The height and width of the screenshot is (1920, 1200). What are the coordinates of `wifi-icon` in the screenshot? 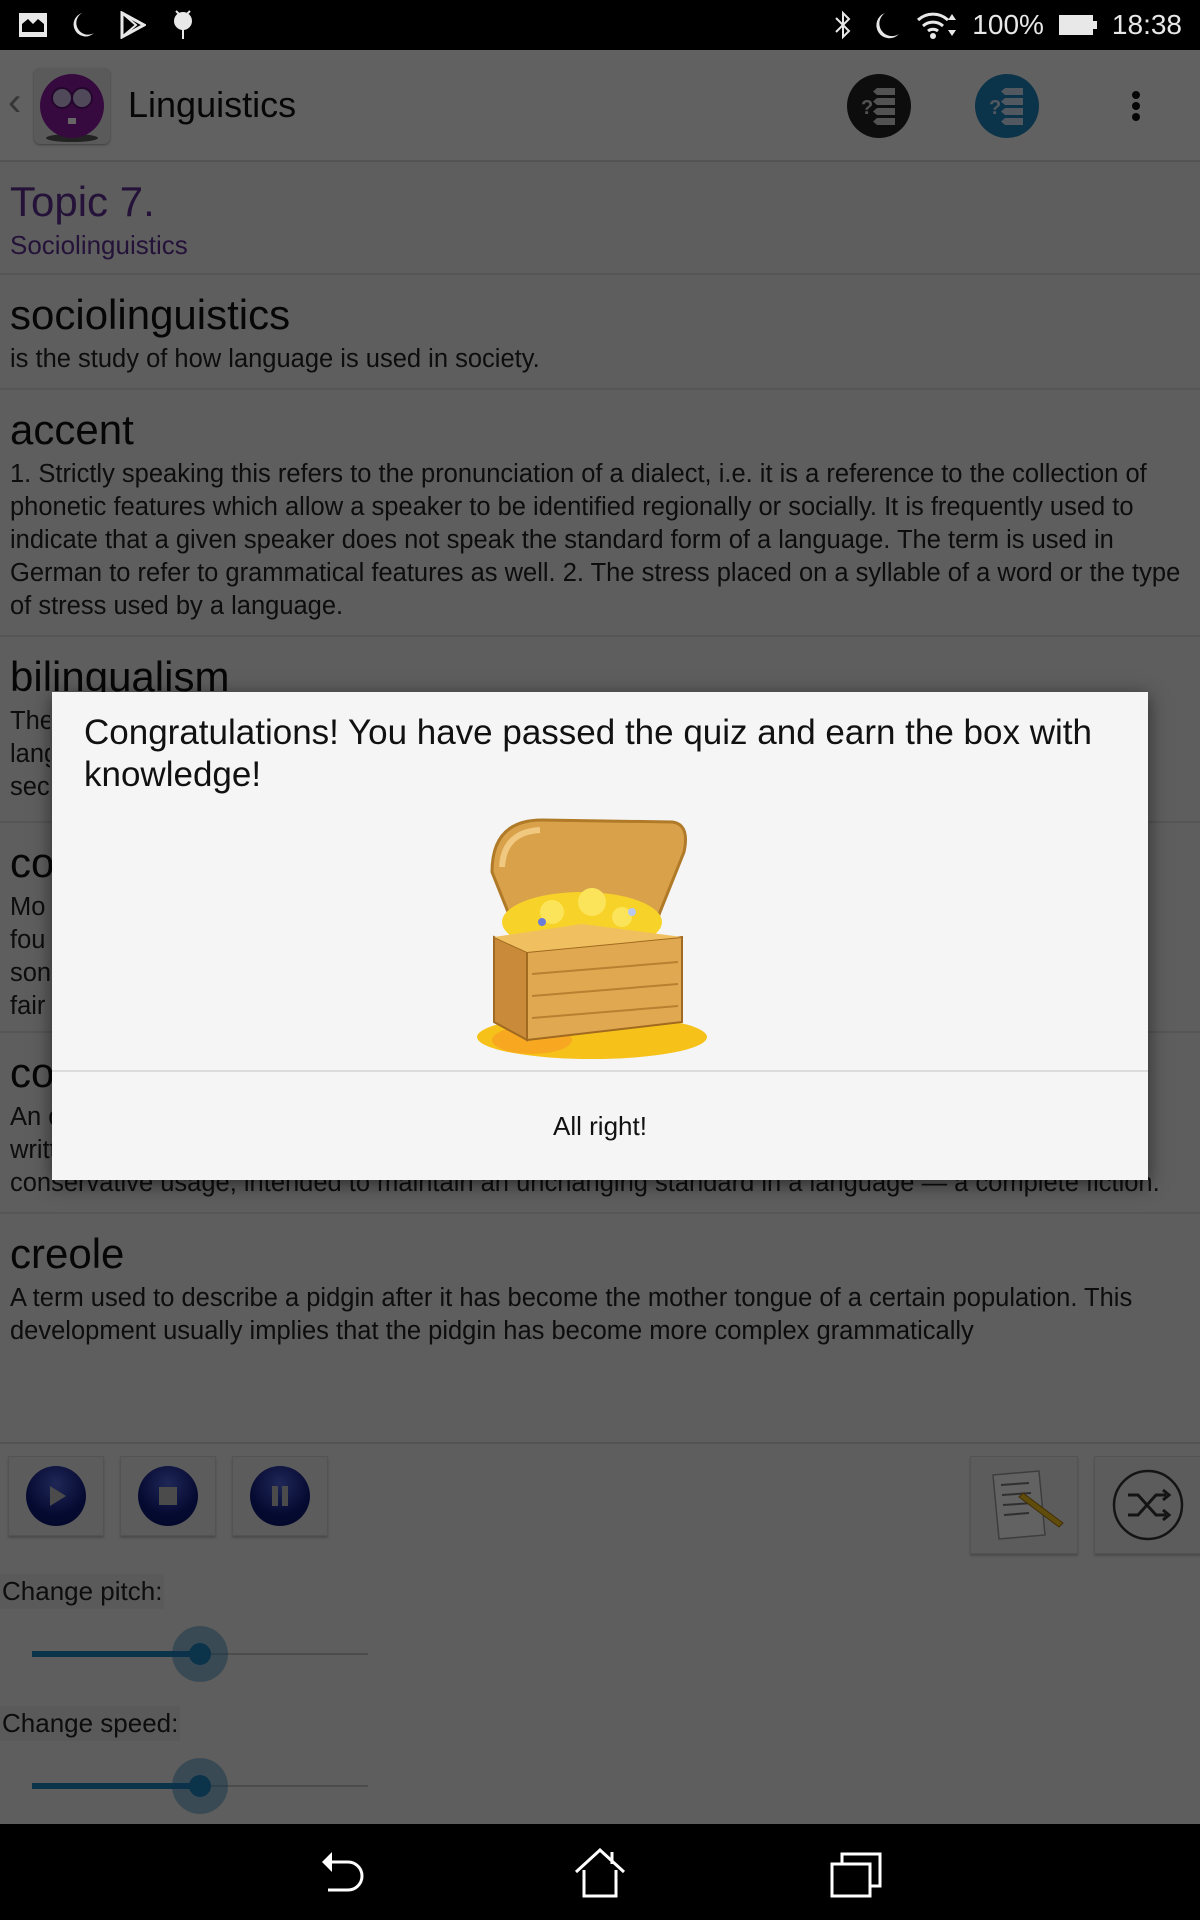 It's located at (937, 25).